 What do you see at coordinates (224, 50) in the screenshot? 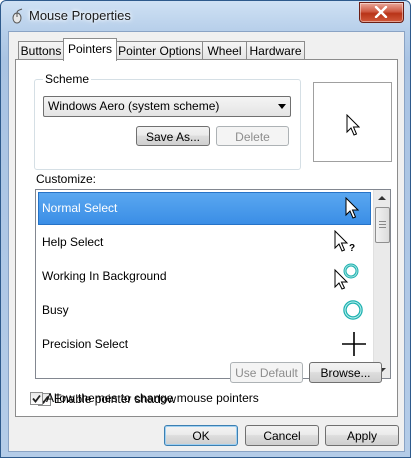
I see `tab-wheel: Wheel` at bounding box center [224, 50].